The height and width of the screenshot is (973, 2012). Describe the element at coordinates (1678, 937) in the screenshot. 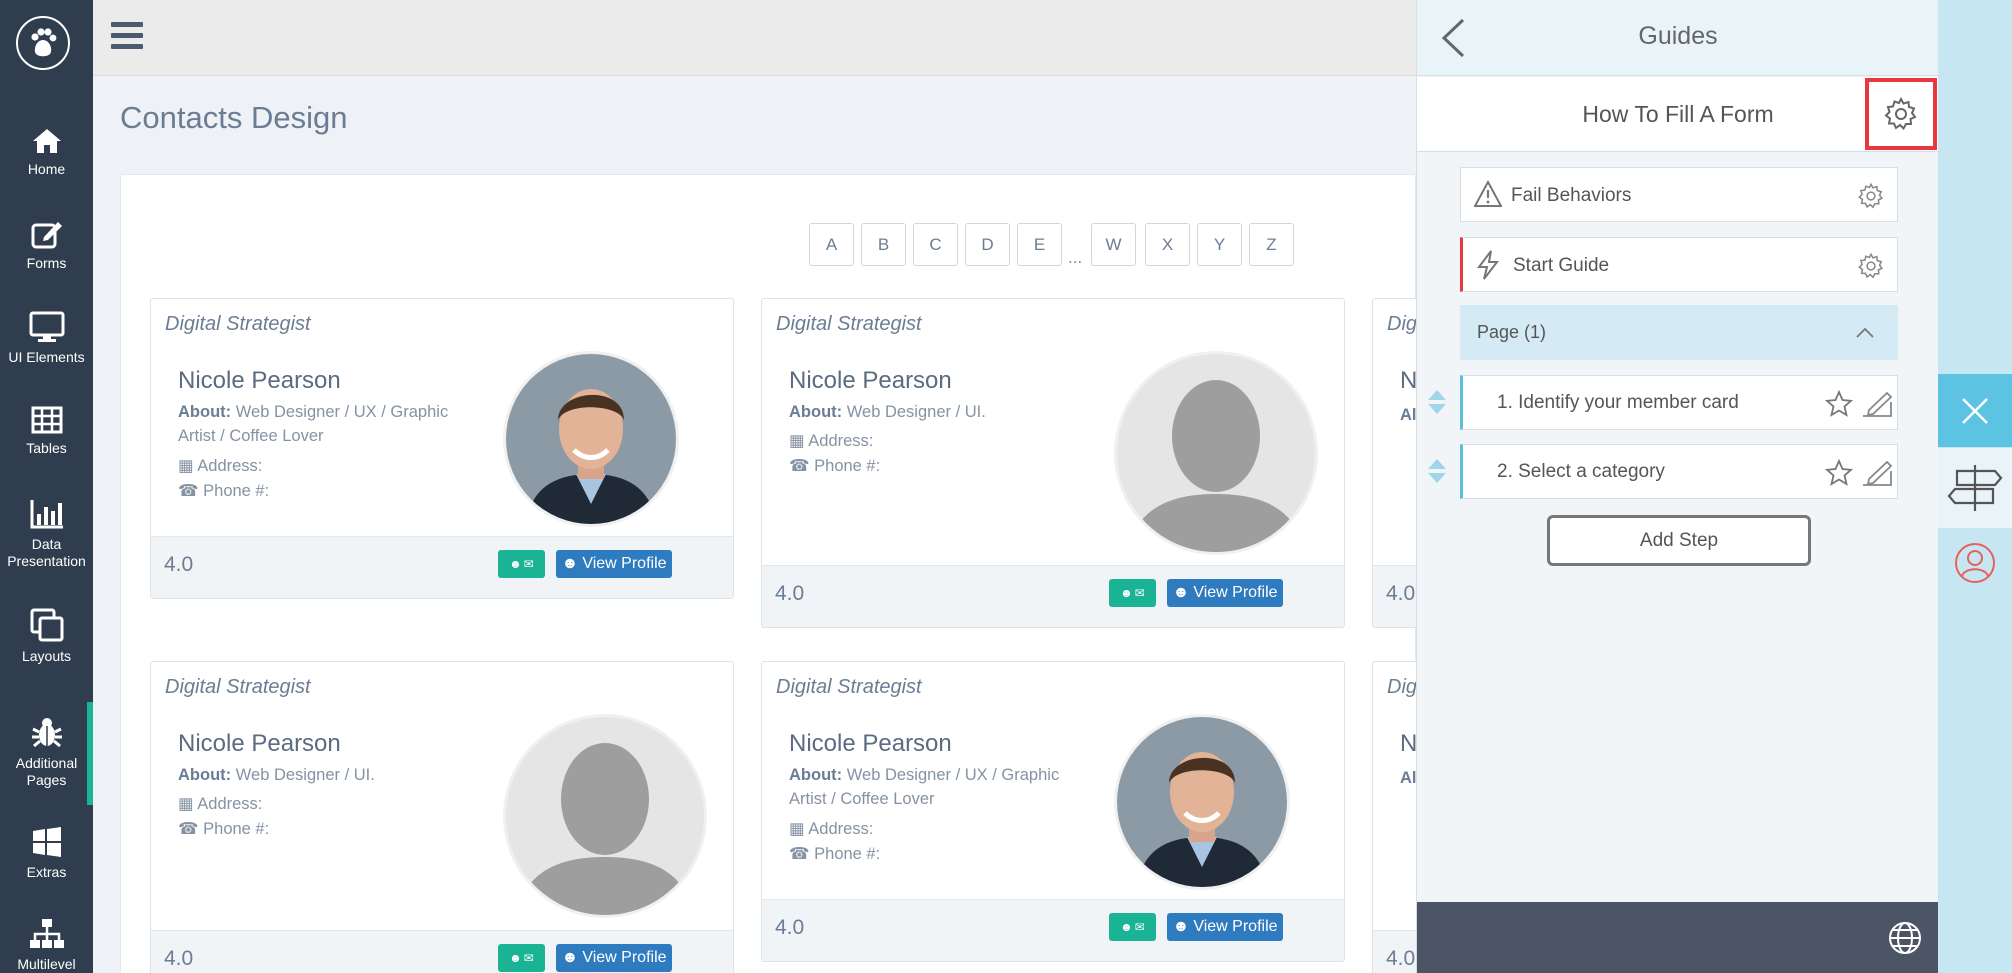

I see `guides-footer` at that location.